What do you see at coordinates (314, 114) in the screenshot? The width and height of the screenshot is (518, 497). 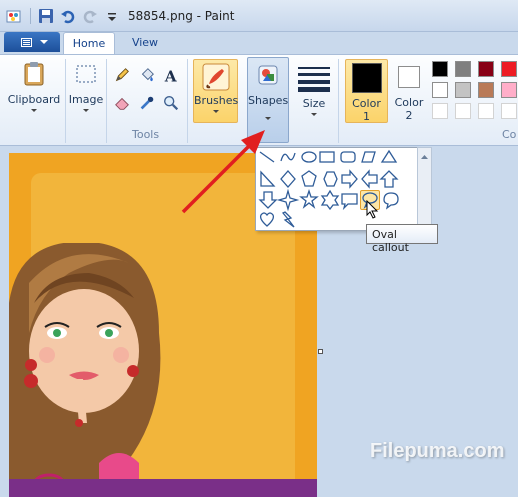 I see `size-dropdown-arrow` at bounding box center [314, 114].